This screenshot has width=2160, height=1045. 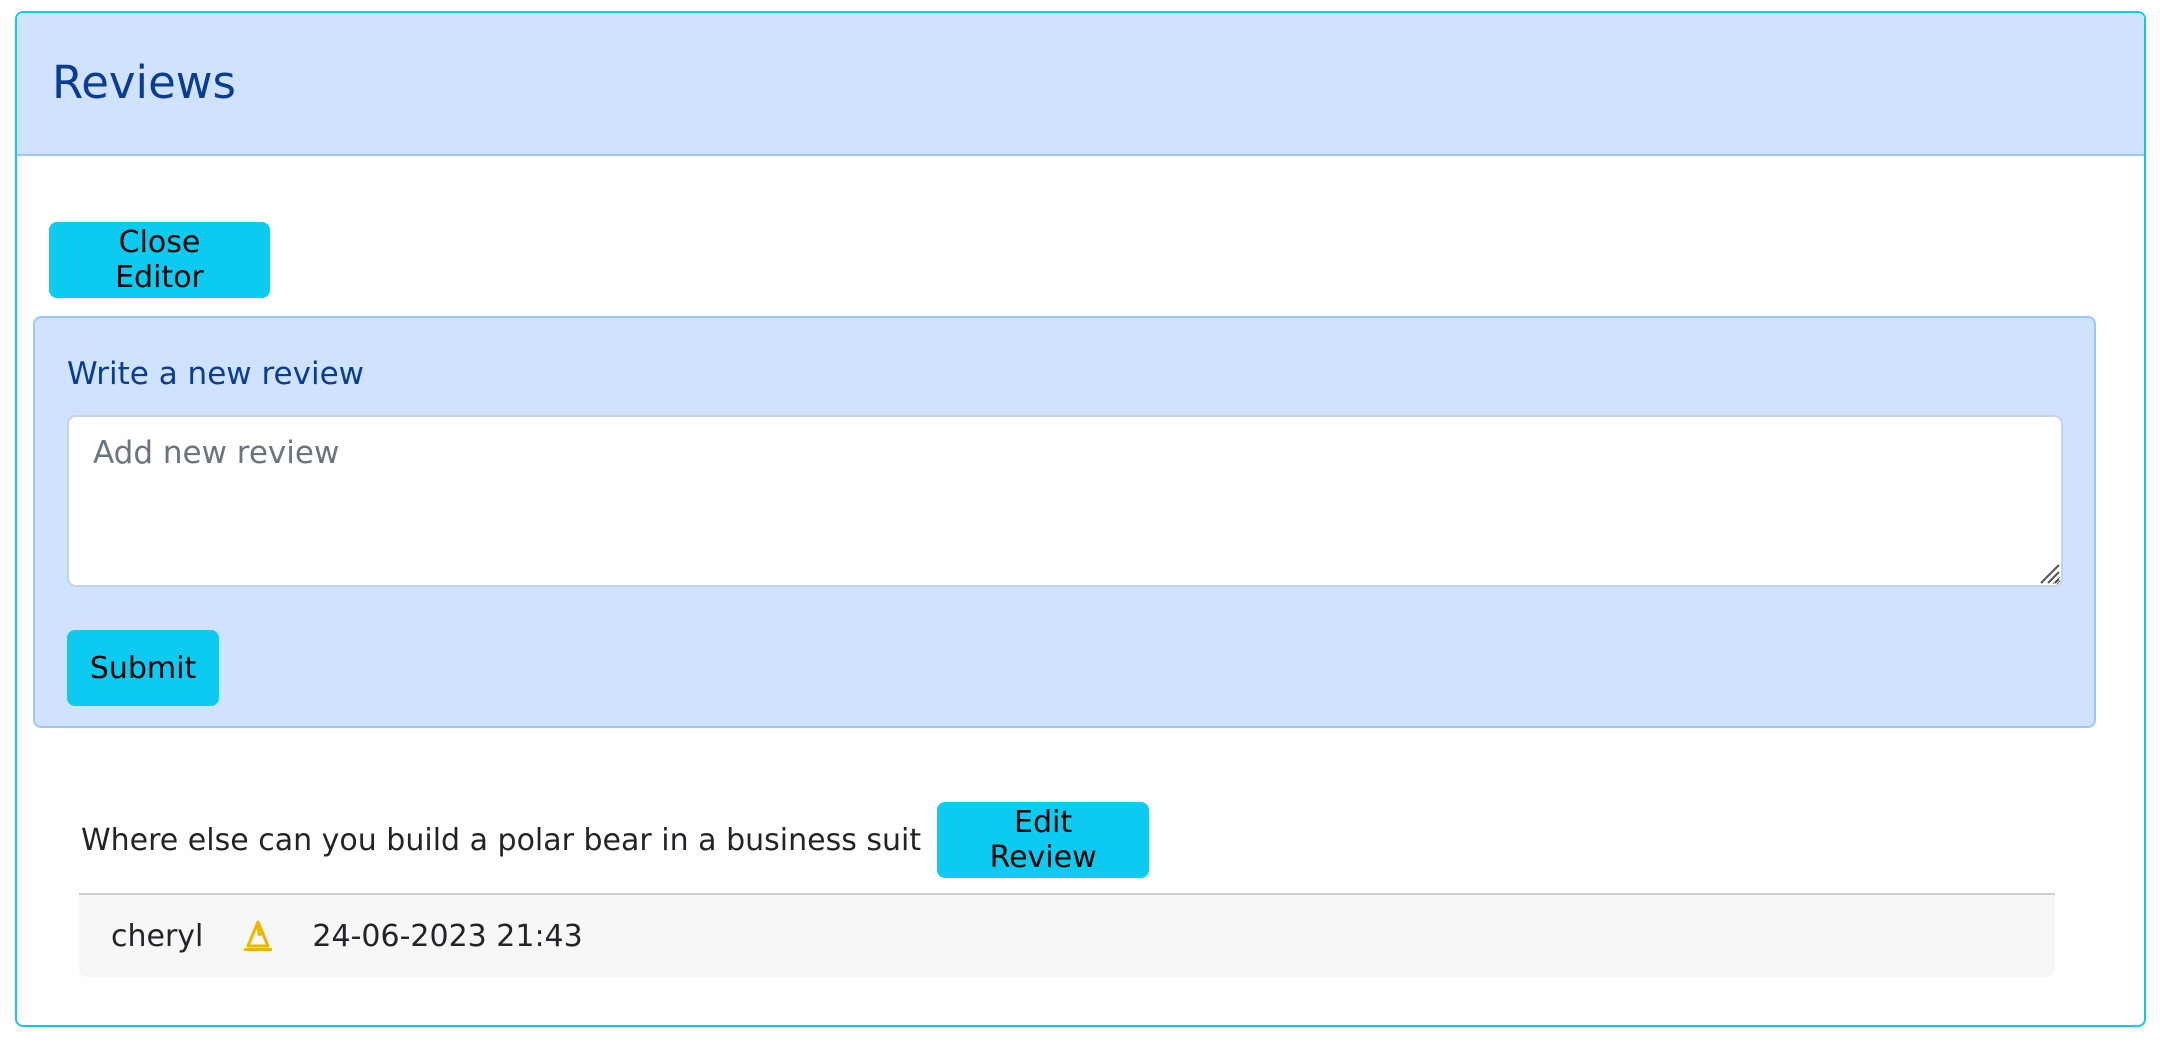 What do you see at coordinates (143, 668) in the screenshot?
I see `submit-button: Submit` at bounding box center [143, 668].